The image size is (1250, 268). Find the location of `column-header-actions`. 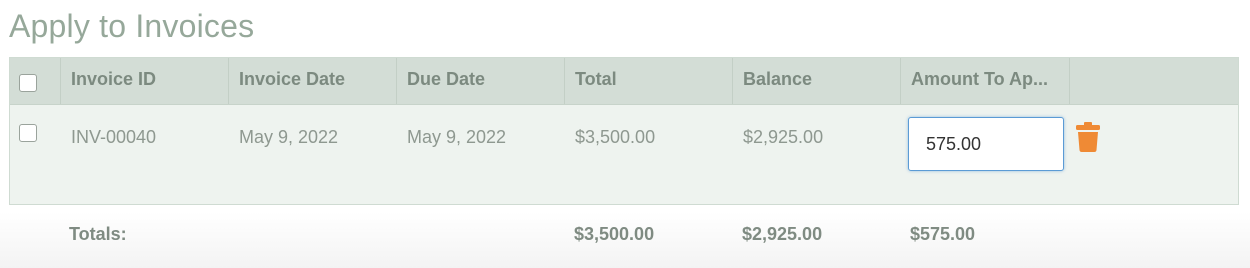

column-header-actions is located at coordinates (1154, 81).